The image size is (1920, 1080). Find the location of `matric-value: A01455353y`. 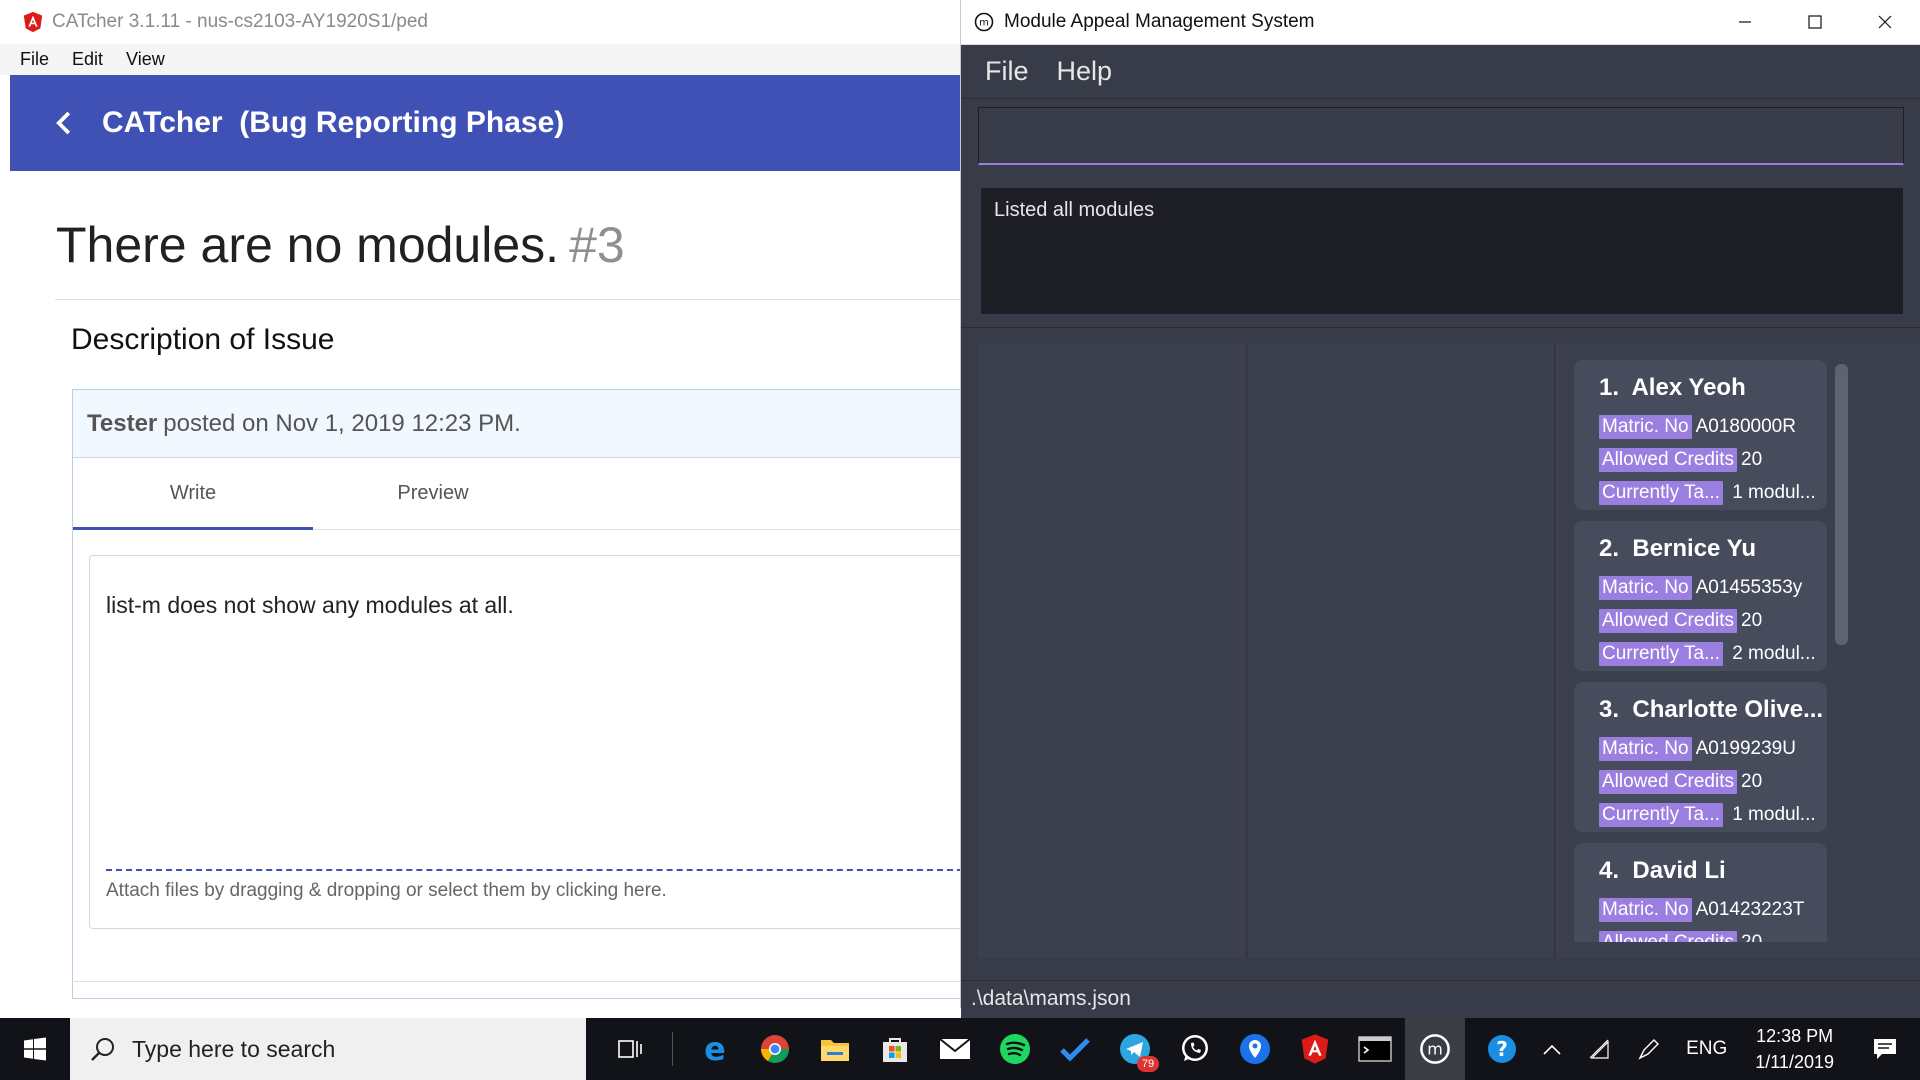

matric-value: A01455353y is located at coordinates (1749, 587).